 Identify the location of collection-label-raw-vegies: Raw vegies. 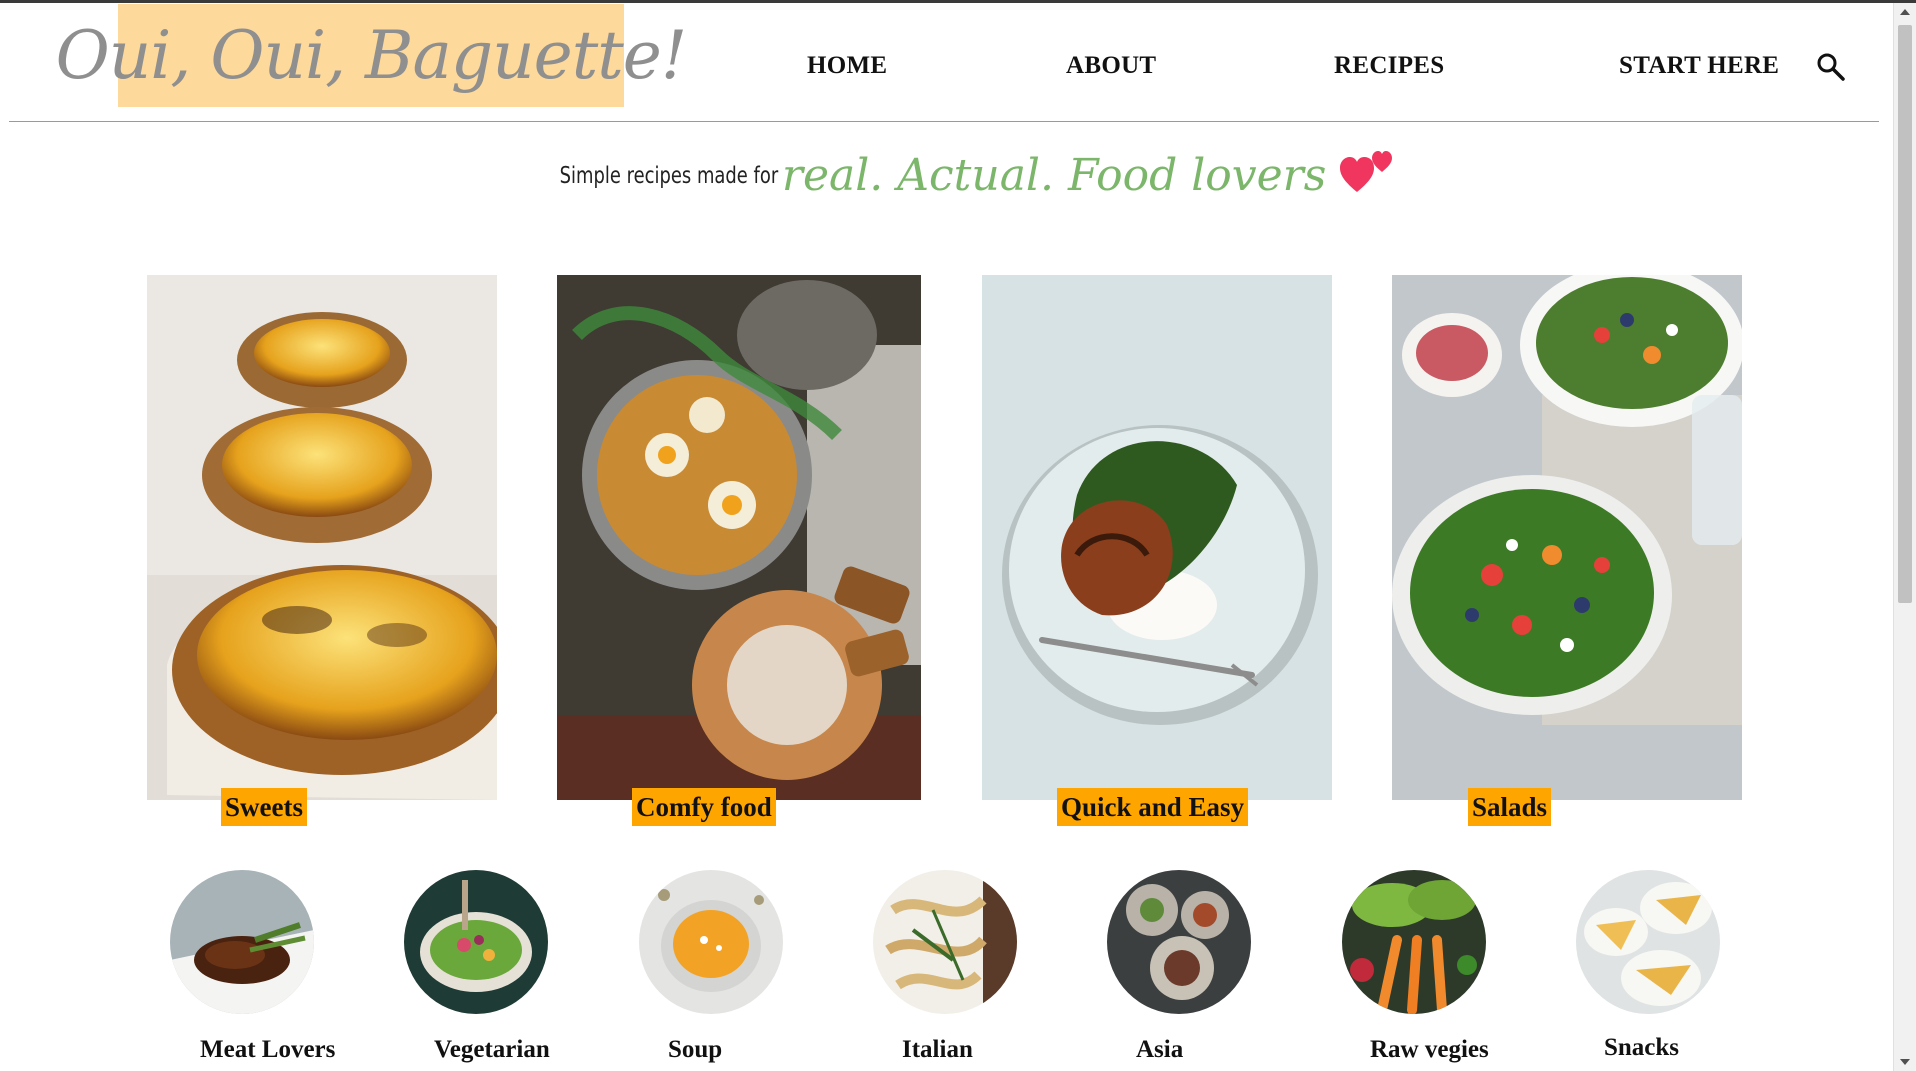
(1429, 1050).